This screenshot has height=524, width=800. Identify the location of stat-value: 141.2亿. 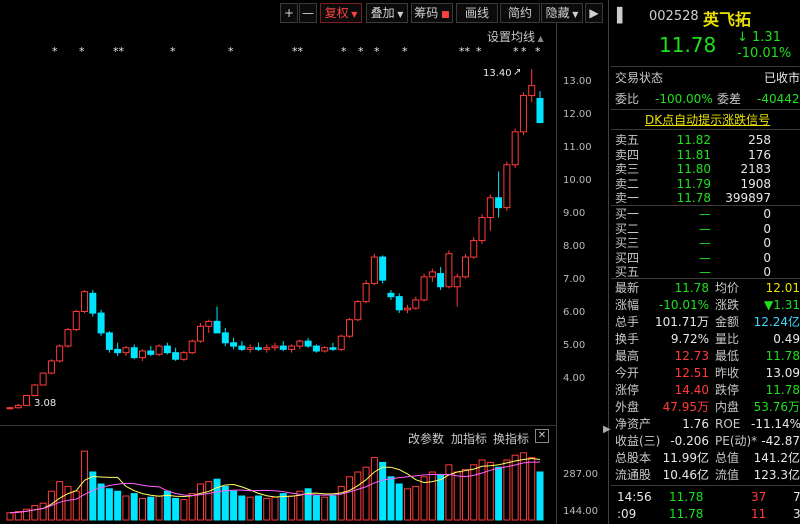
(776, 458).